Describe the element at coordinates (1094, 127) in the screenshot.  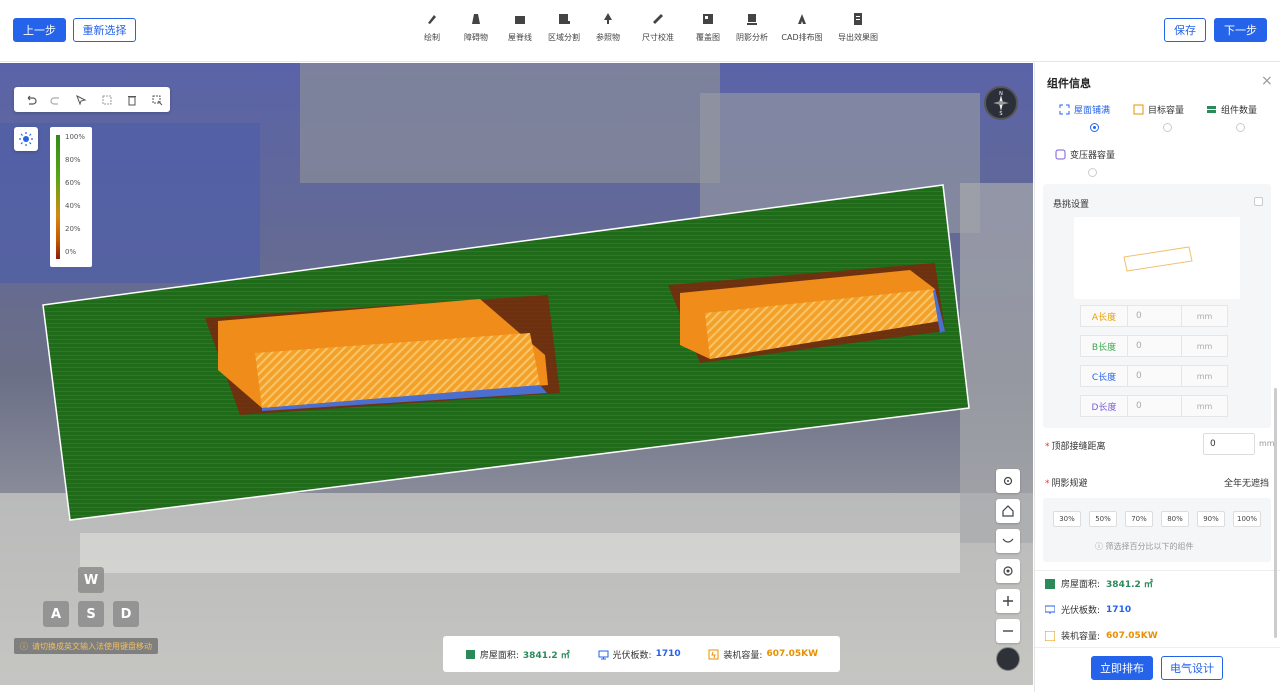
I see `mode-fill-roof-radio` at that location.